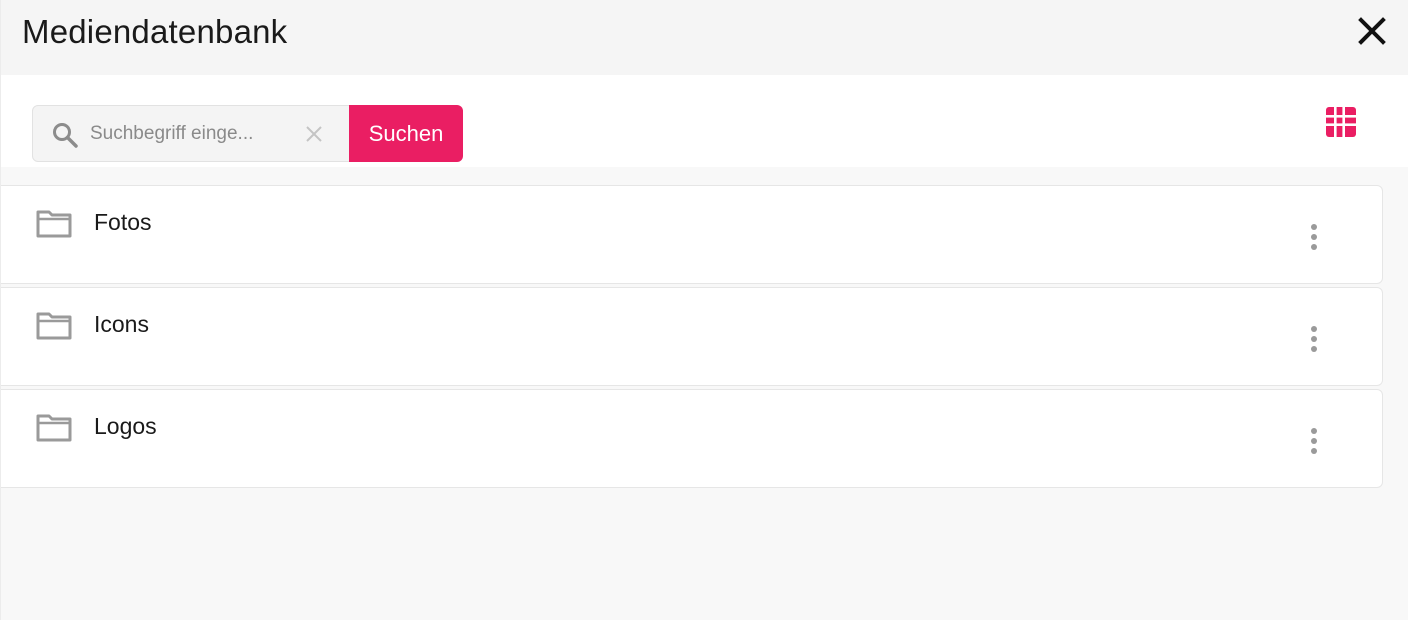 Image resolution: width=1408 pixels, height=620 pixels. I want to click on search-box, so click(191, 133).